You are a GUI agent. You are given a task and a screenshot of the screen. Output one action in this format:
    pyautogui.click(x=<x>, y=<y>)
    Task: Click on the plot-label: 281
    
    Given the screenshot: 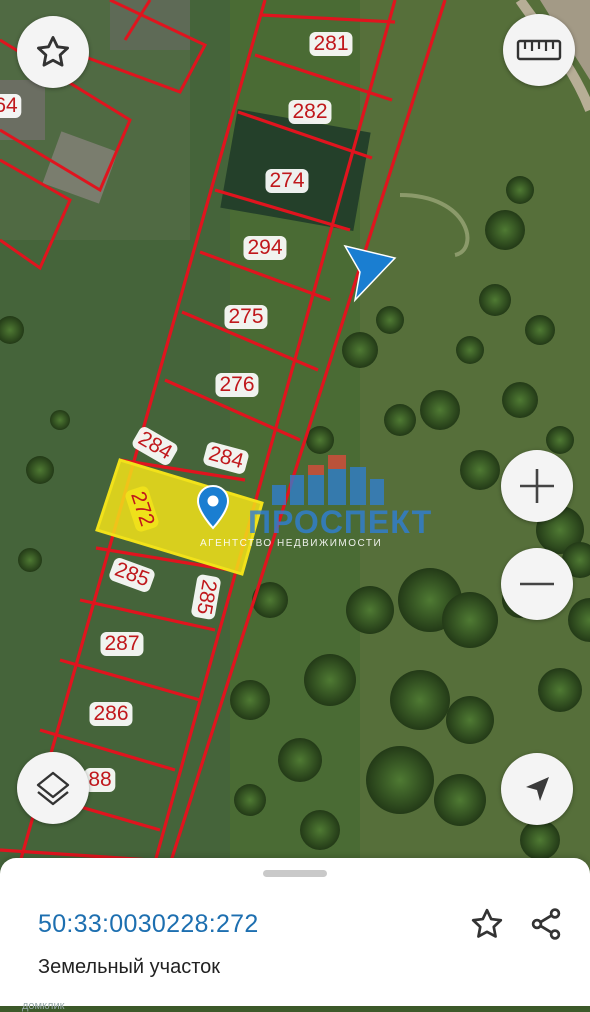 What is the action you would take?
    pyautogui.click(x=331, y=44)
    